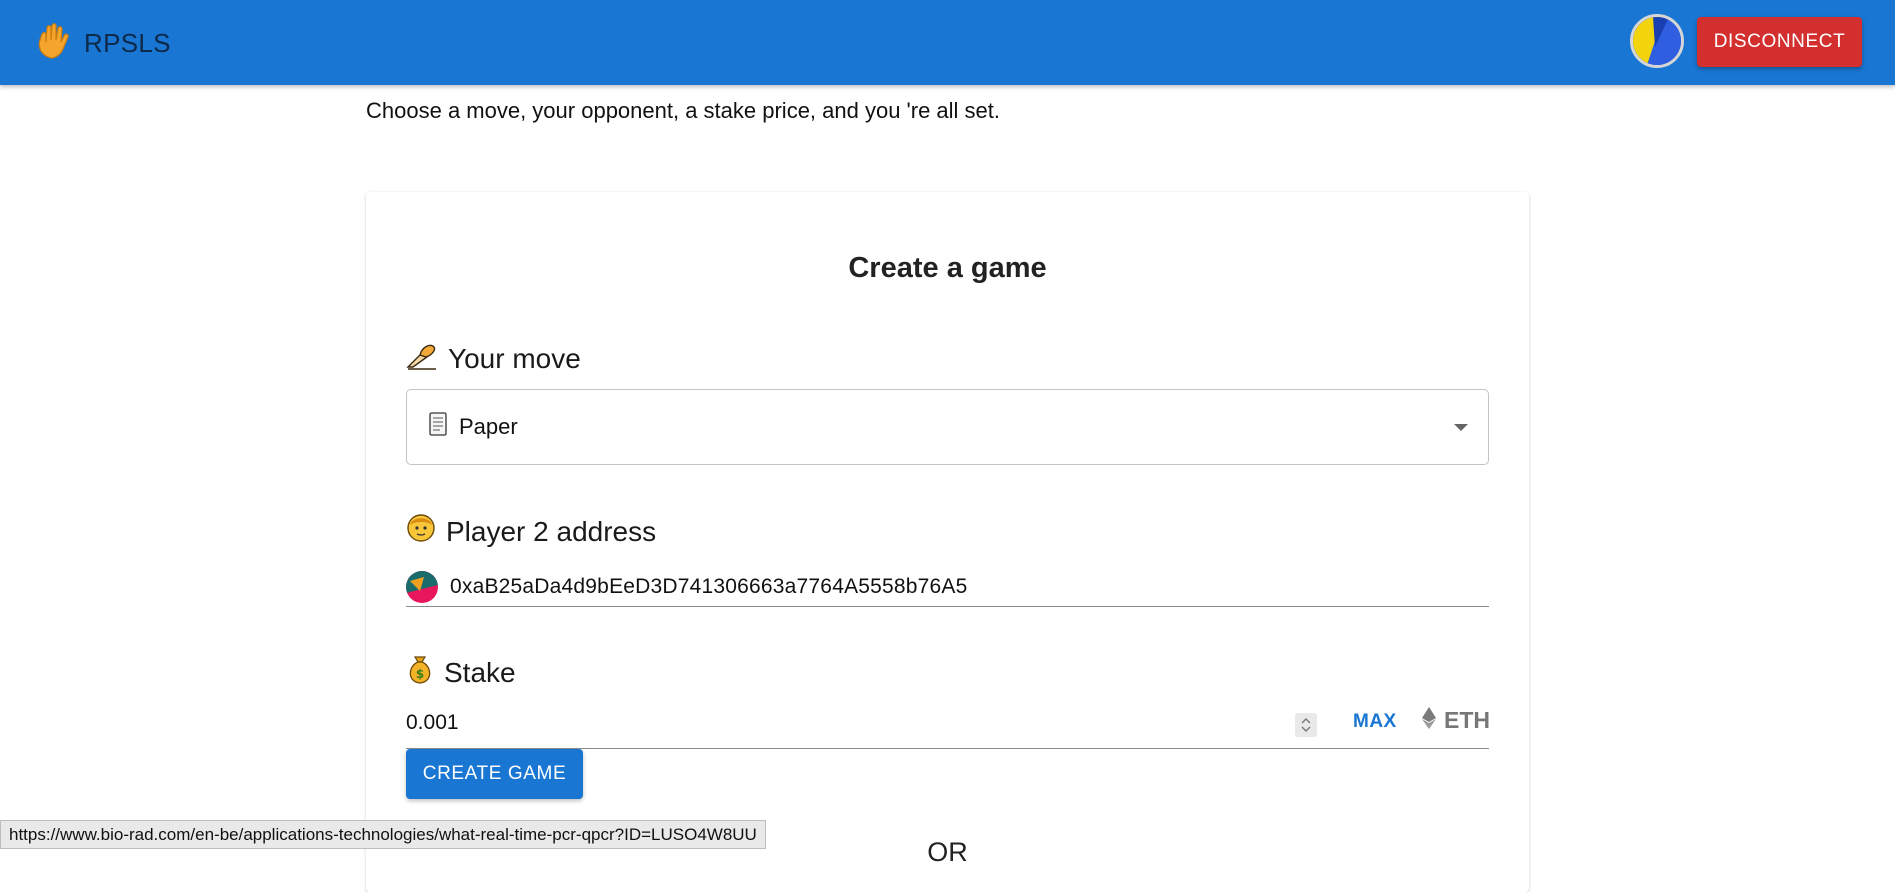 This screenshot has height=892, width=1895. Describe the element at coordinates (1461, 427) in the screenshot. I see `chevron-down-icon` at that location.